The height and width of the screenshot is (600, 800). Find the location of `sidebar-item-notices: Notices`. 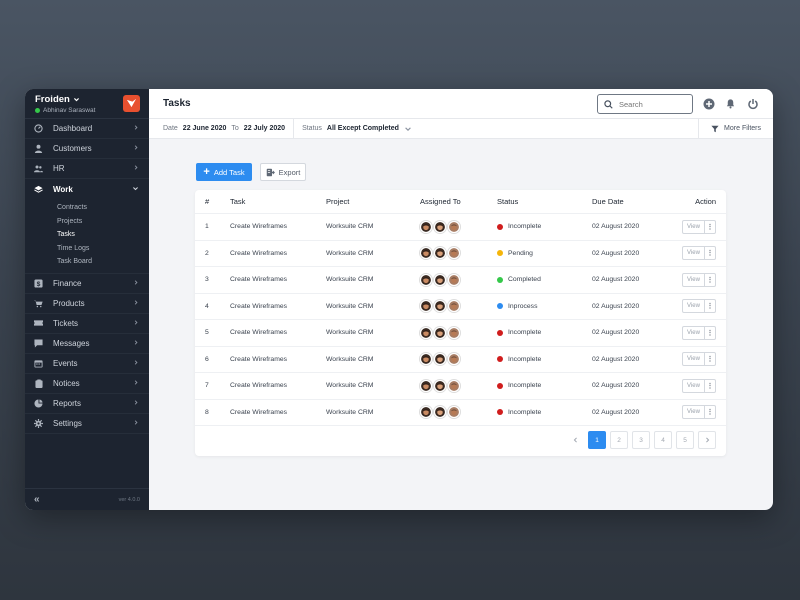

sidebar-item-notices: Notices is located at coordinates (87, 384).